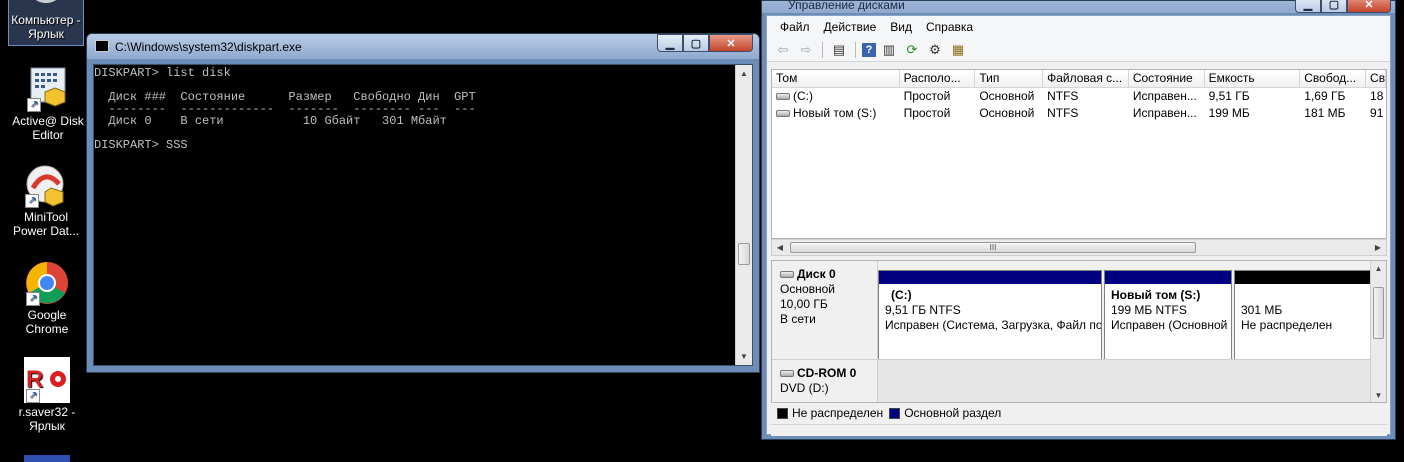 Image resolution: width=1404 pixels, height=462 pixels. I want to click on window-titlebar: Управление дисками ▁ ▢ ✕, so click(1078, 6).